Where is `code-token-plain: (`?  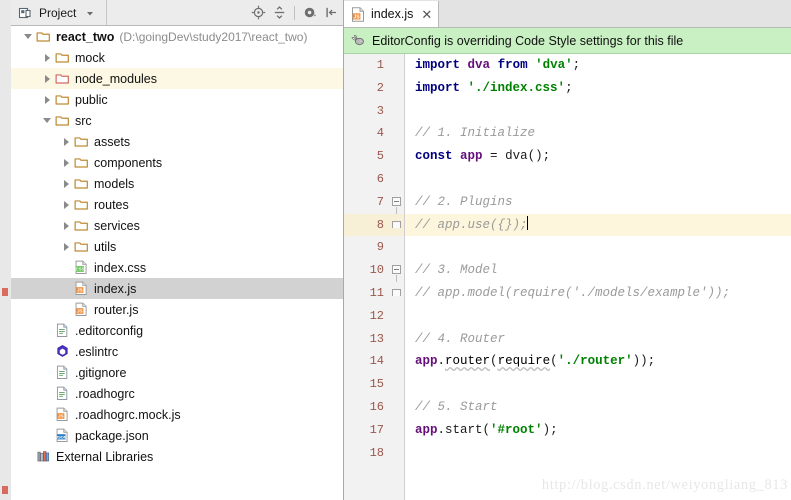 code-token-plain: ( is located at coordinates (494, 361).